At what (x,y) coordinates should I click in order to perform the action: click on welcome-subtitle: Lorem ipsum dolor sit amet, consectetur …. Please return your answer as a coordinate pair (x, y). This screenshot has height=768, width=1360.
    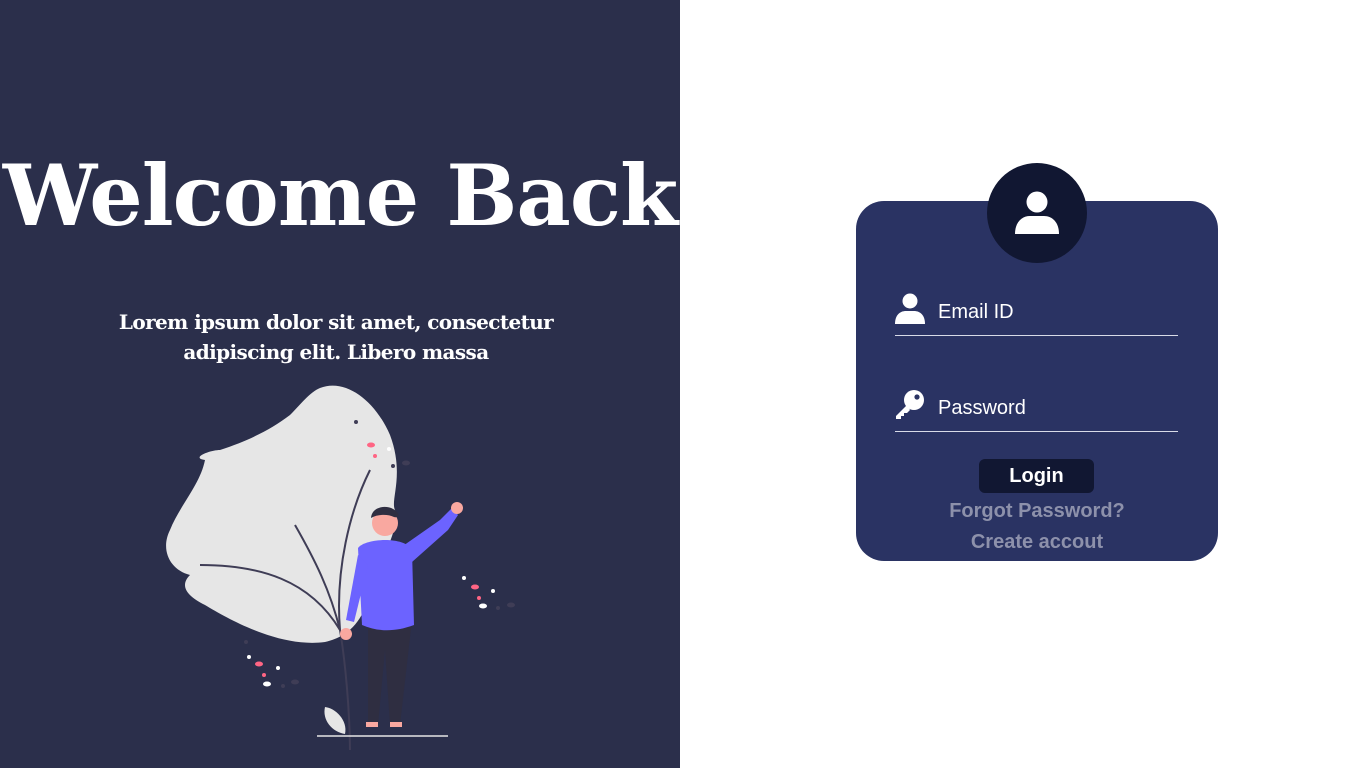
    Looking at the image, I should click on (336, 337).